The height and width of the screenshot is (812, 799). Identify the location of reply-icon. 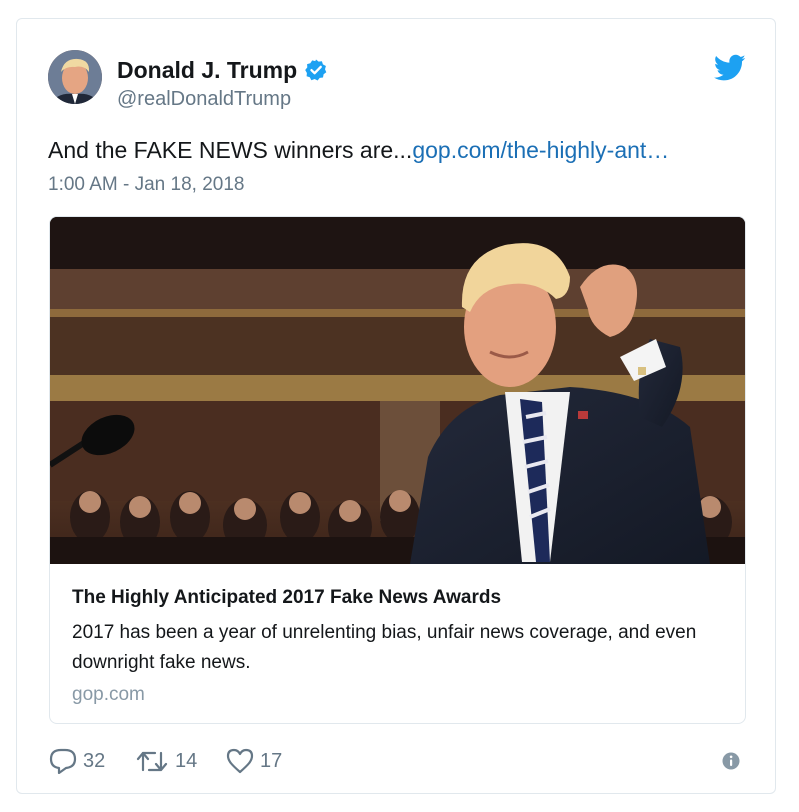
(63, 761).